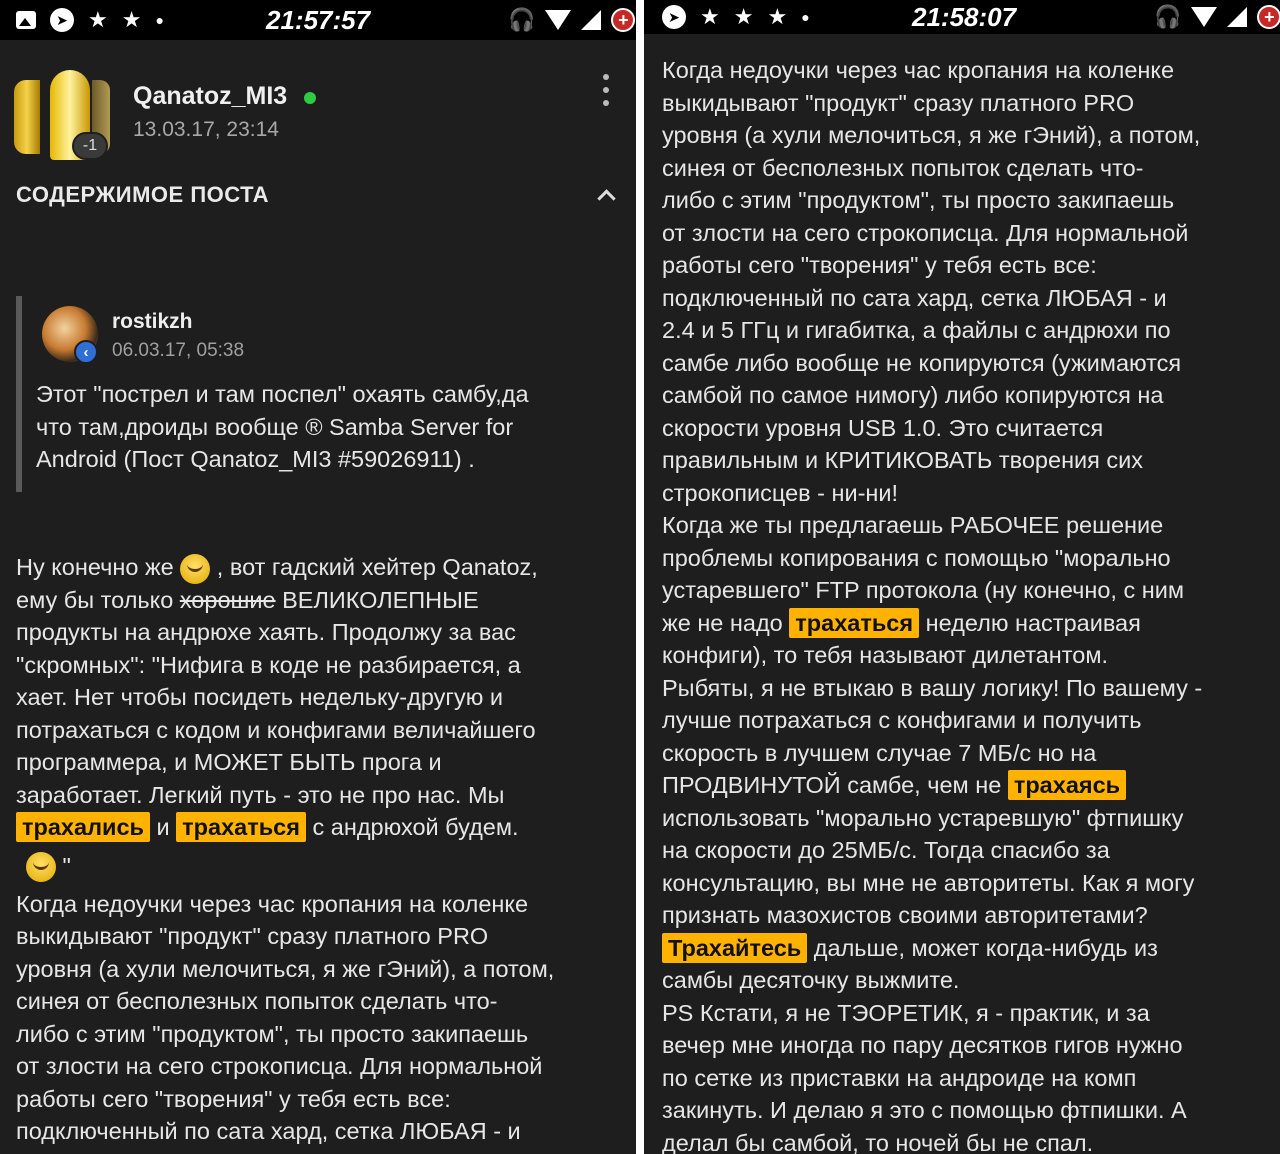 This screenshot has height=1154, width=1280. What do you see at coordinates (83, 827) in the screenshot?
I see `highlight: трахались` at bounding box center [83, 827].